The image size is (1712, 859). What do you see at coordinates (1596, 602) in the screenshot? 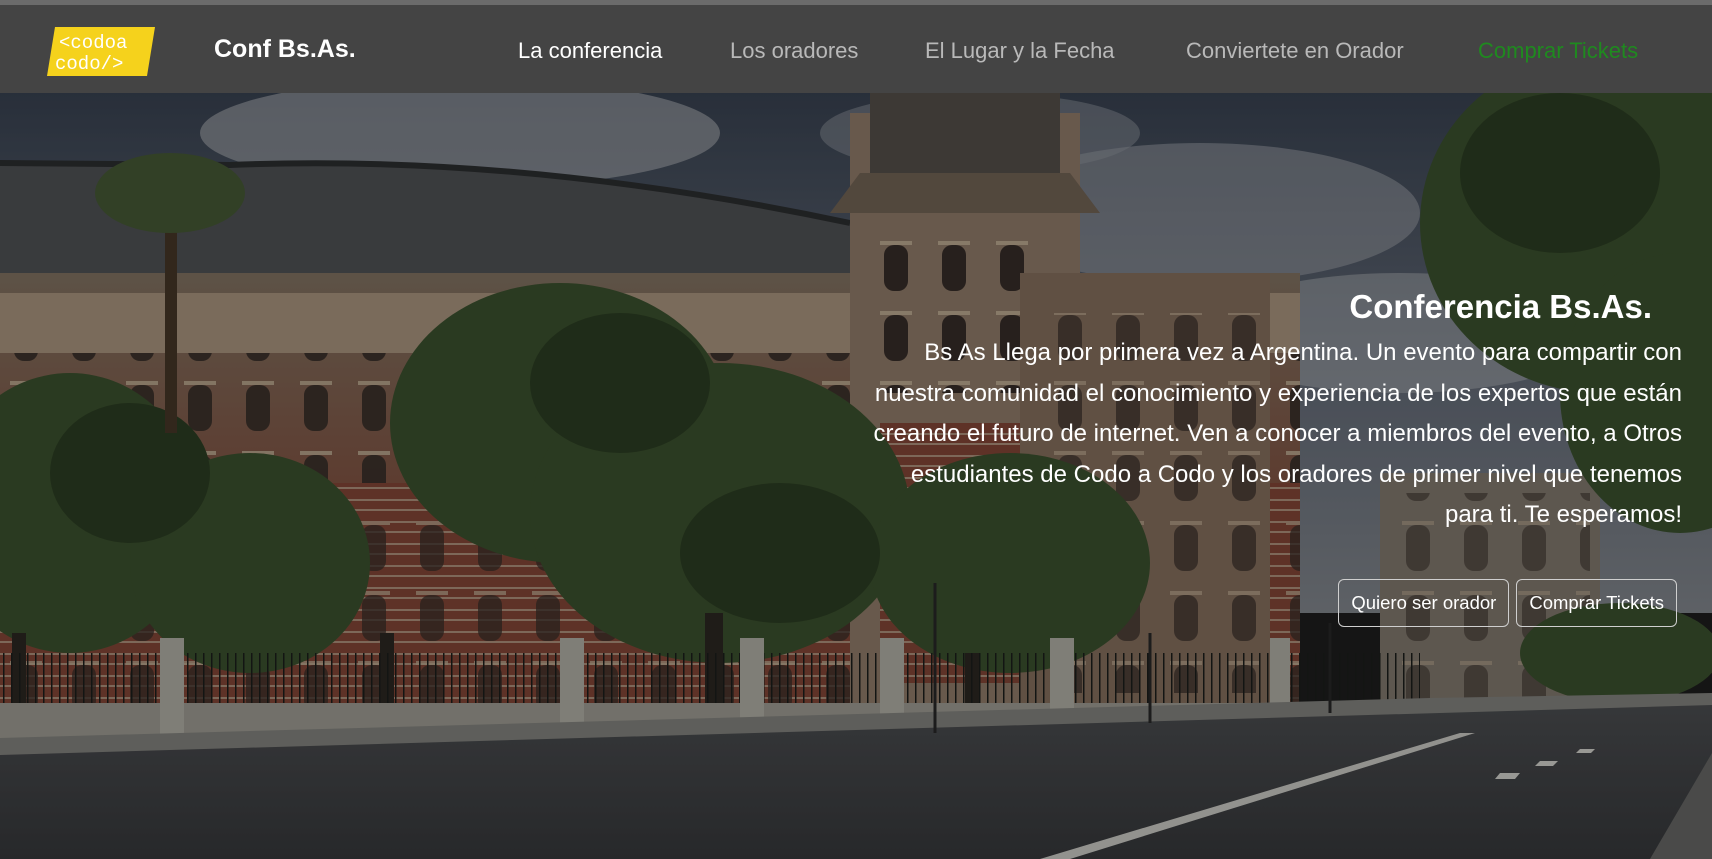
I see `comprar-tickets-button: Comprar Tickets` at bounding box center [1596, 602].